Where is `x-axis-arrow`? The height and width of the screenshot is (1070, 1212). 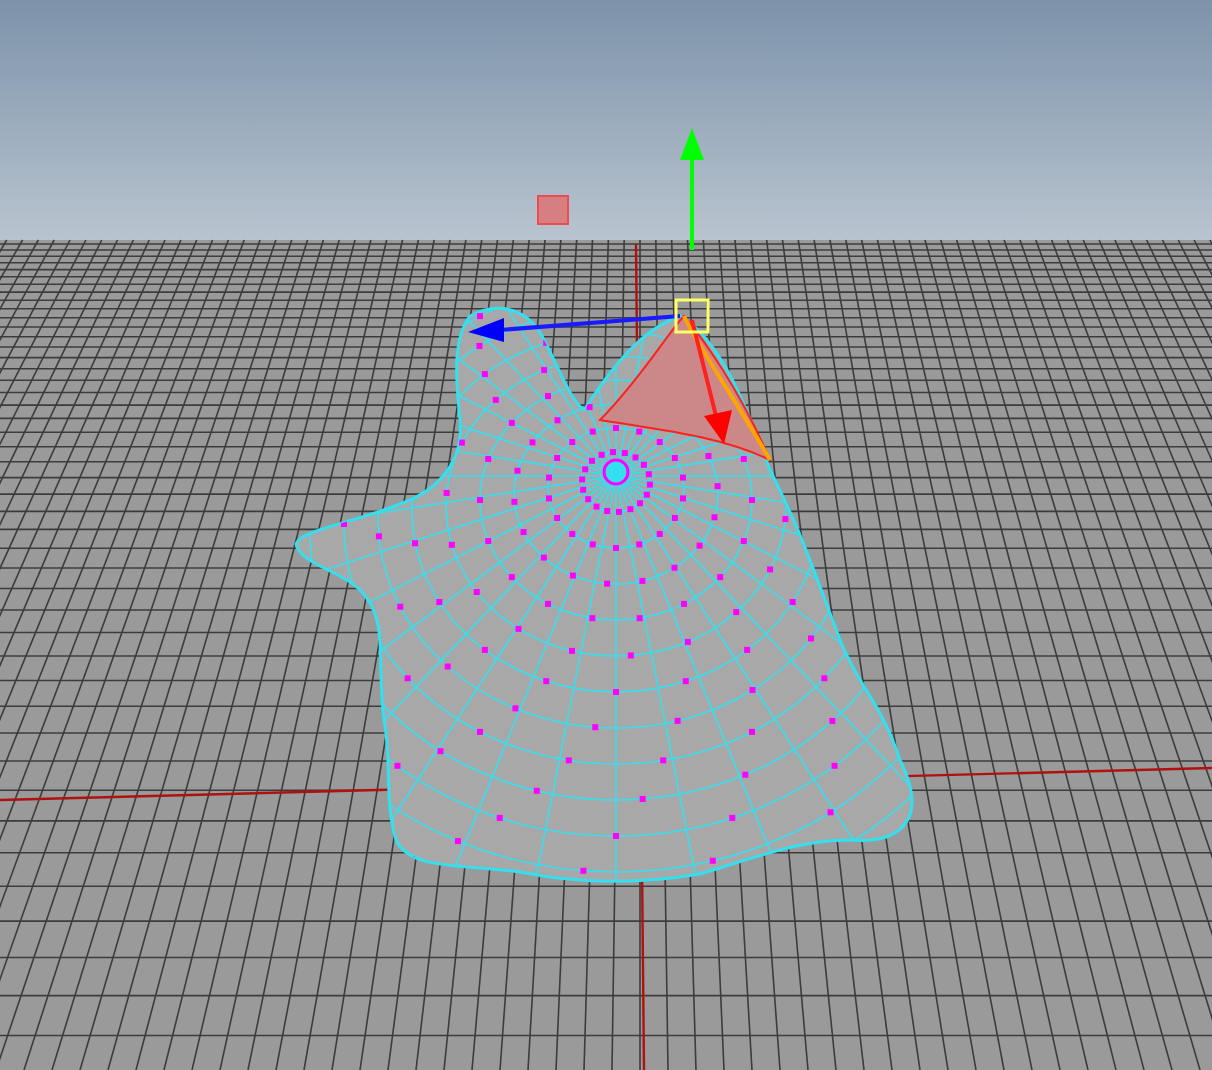
x-axis-arrow is located at coordinates (574, 328).